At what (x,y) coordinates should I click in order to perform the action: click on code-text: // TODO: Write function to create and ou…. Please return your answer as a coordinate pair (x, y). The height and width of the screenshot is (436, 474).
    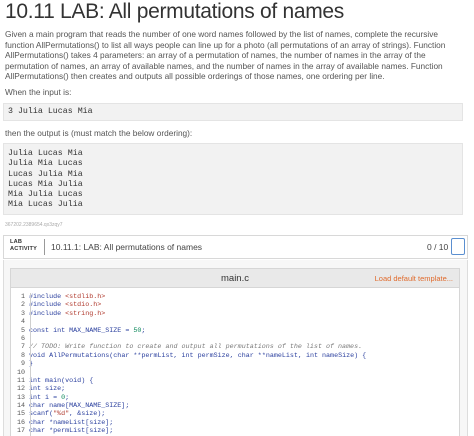
    Looking at the image, I should click on (196, 347).